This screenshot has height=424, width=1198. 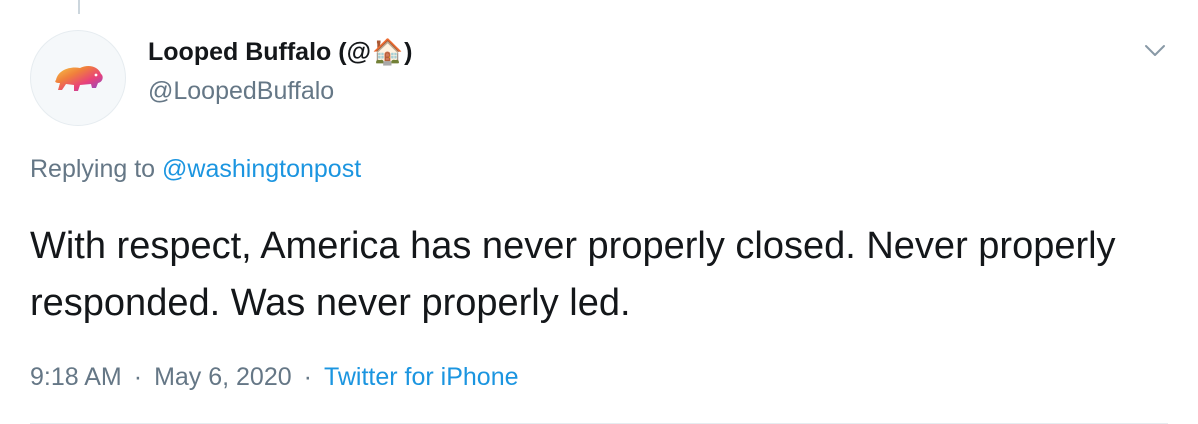 I want to click on chevron-down-icon, so click(x=1155, y=50).